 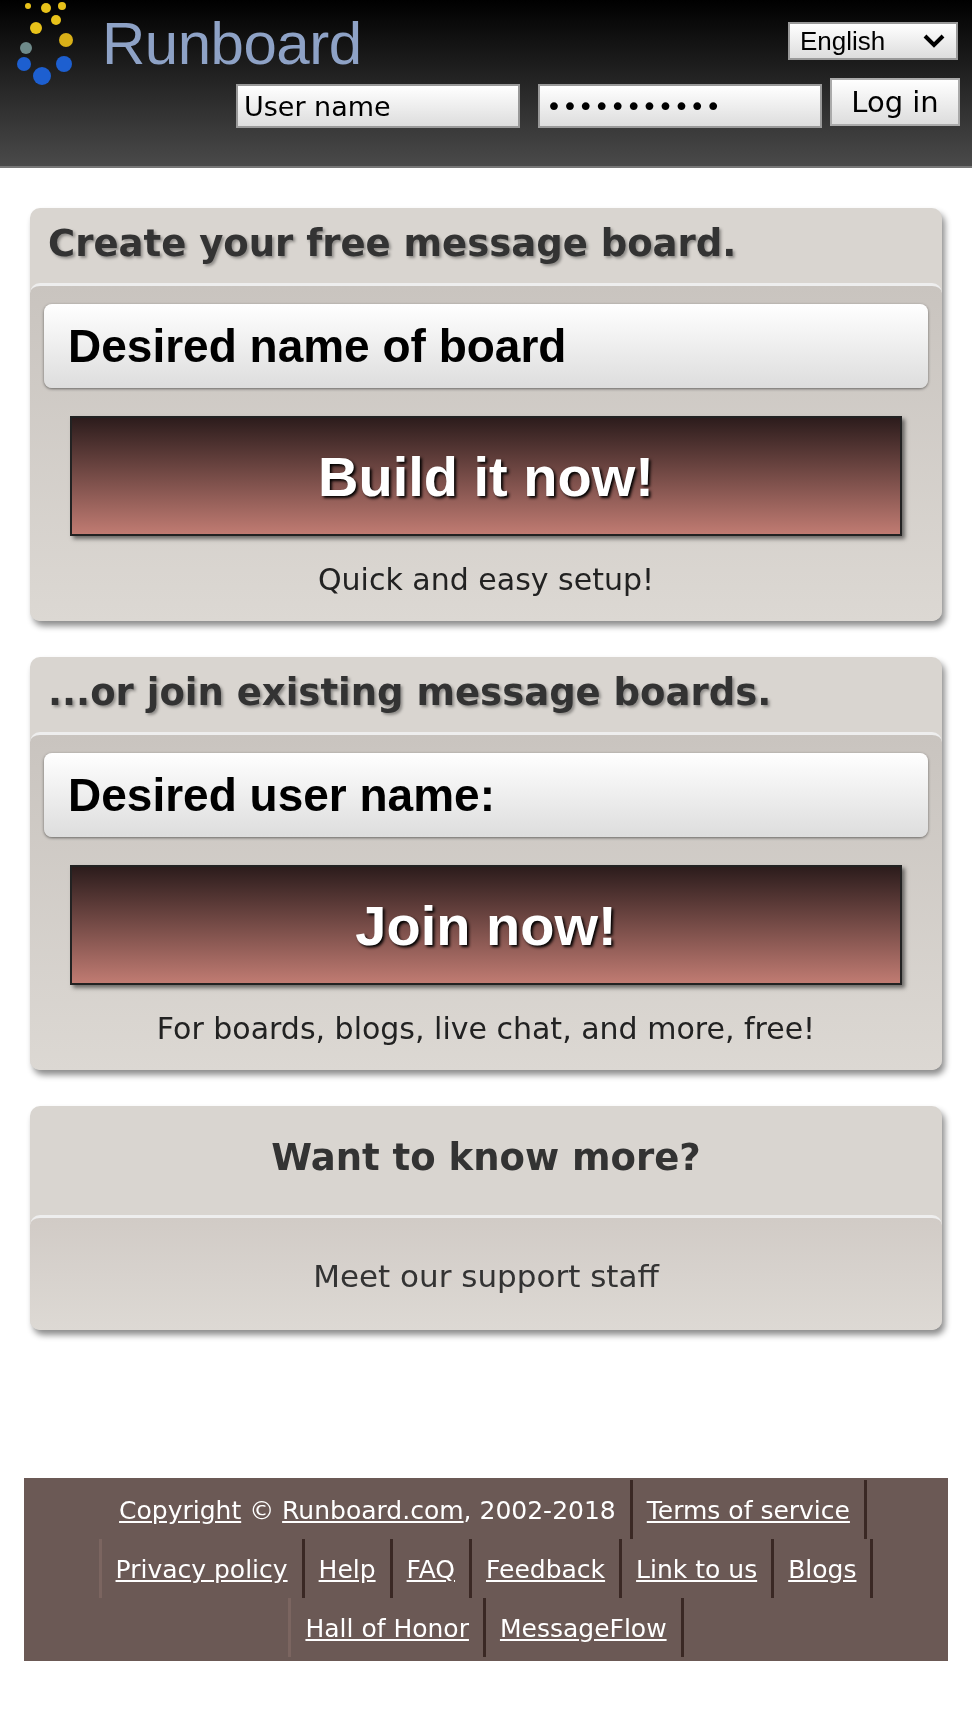 What do you see at coordinates (486, 795) in the screenshot?
I see `input-field: Desired user name:` at bounding box center [486, 795].